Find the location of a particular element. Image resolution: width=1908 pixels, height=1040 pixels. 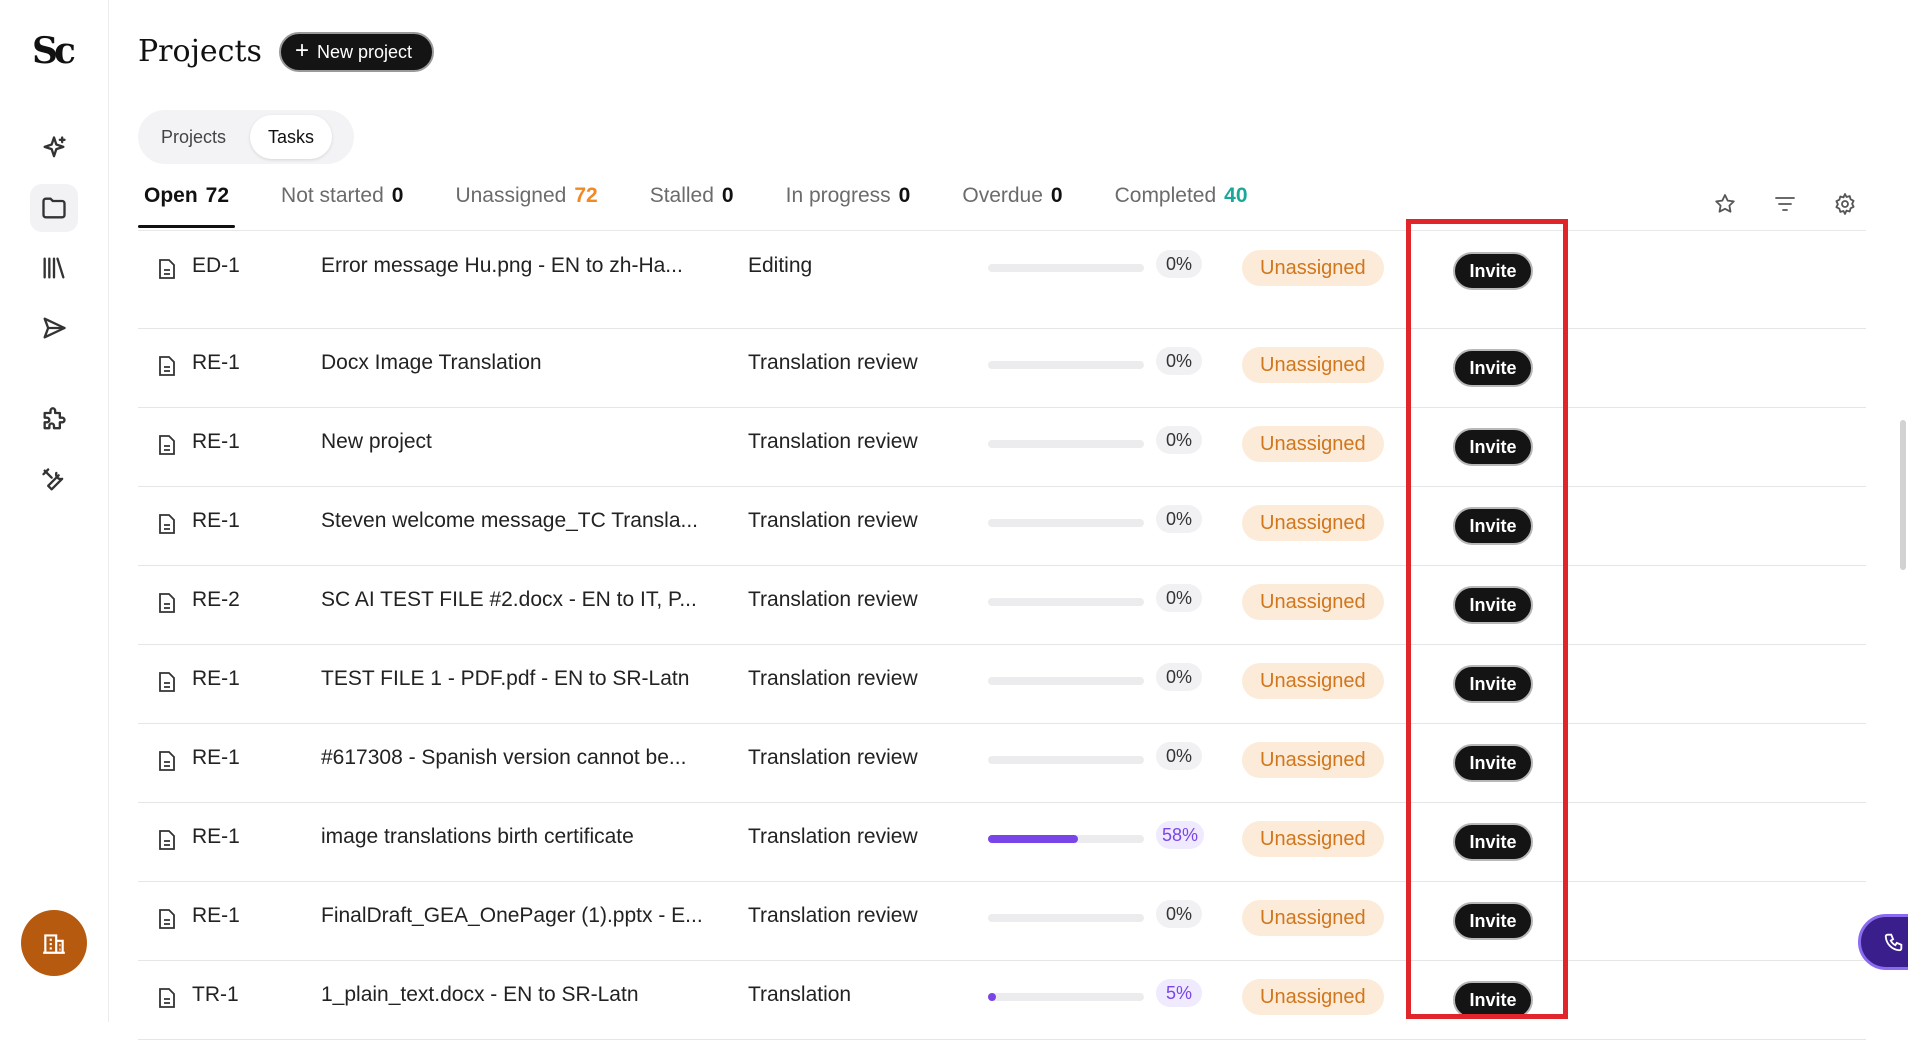

settings-button is located at coordinates (1845, 204).